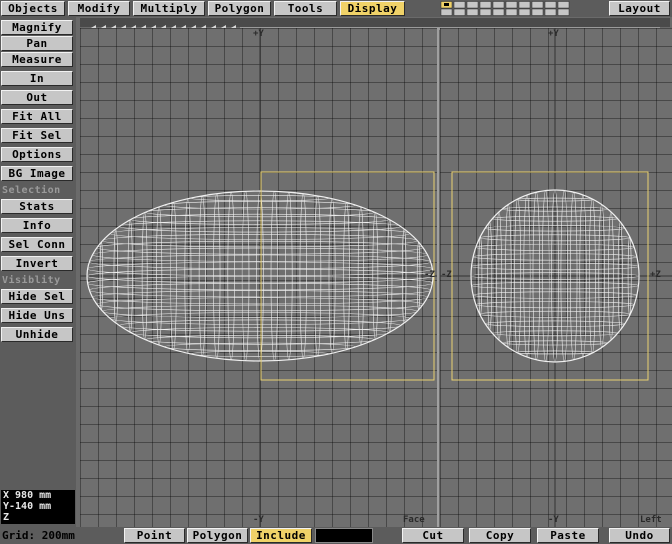 The width and height of the screenshot is (672, 544). I want to click on grid-size-readout: Grid: 200mm, so click(38, 535).